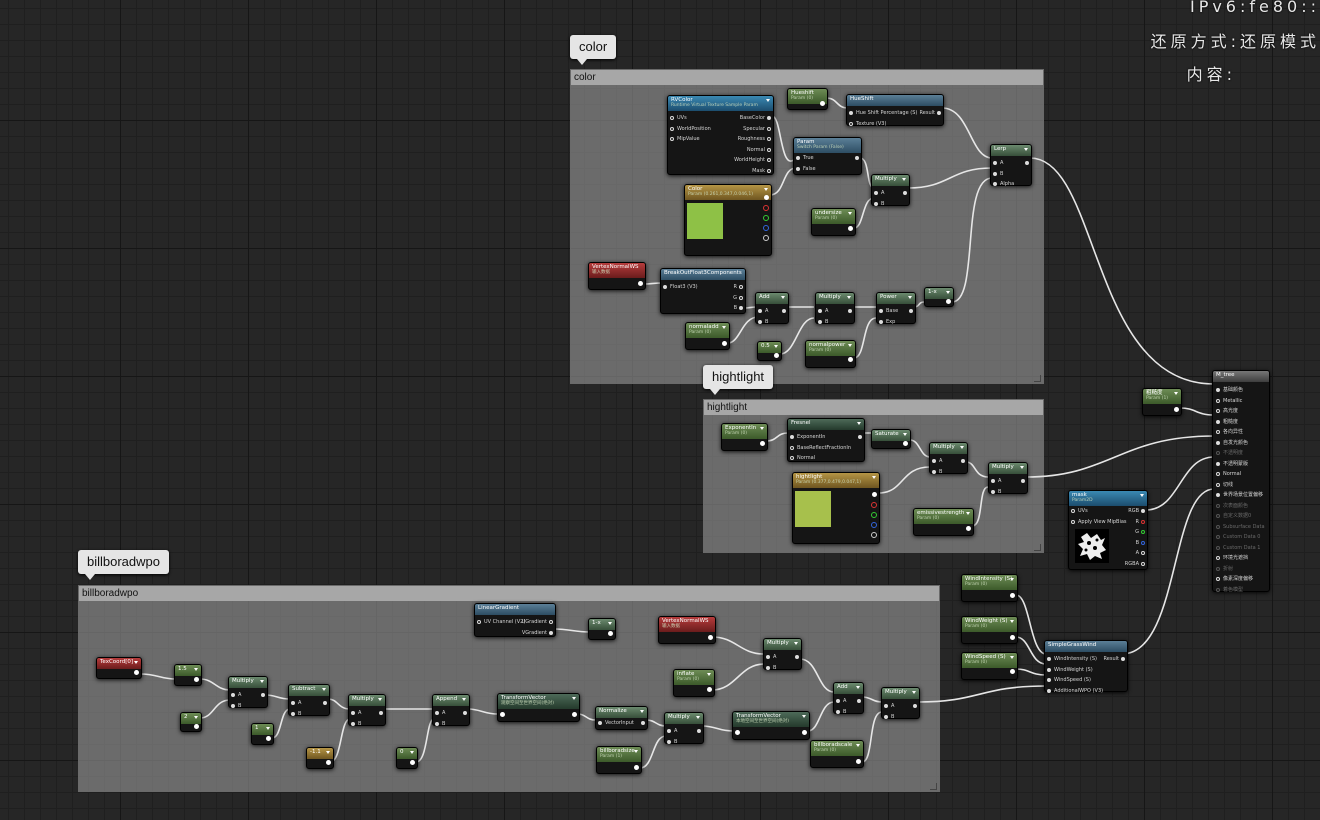  What do you see at coordinates (320, 758) in the screenshot?
I see `constant-node: -1.1` at bounding box center [320, 758].